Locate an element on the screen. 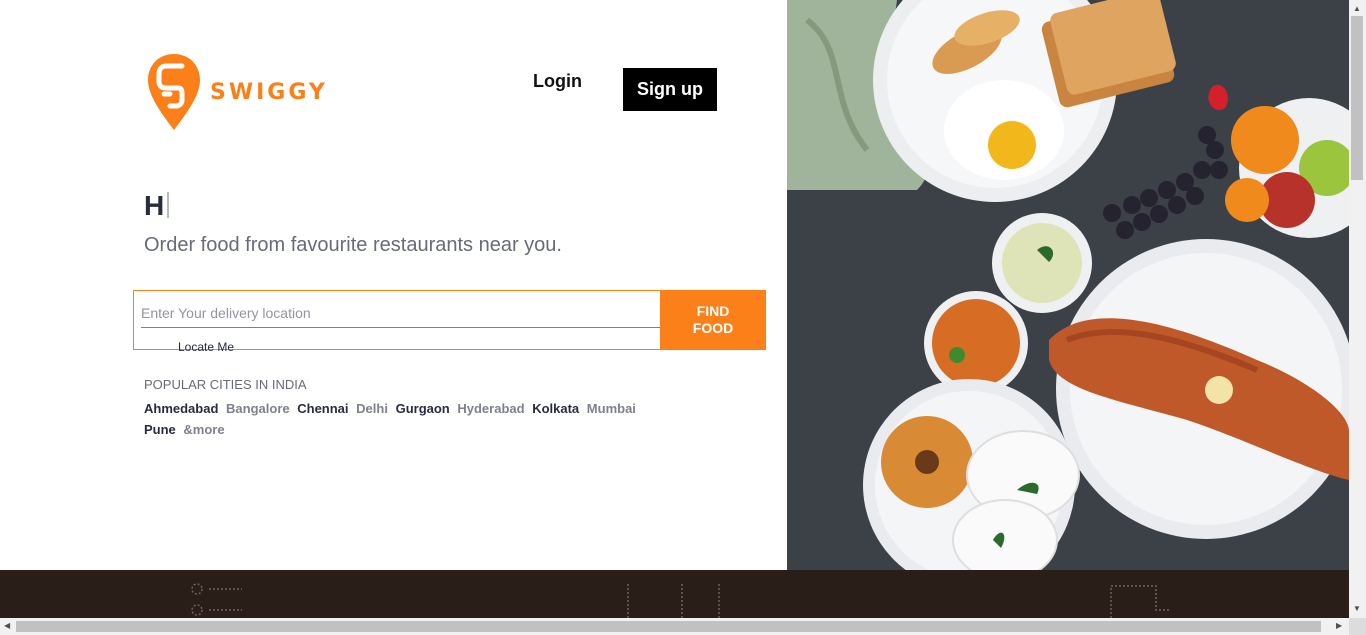  locate-me-button: Locate Me is located at coordinates (206, 347).